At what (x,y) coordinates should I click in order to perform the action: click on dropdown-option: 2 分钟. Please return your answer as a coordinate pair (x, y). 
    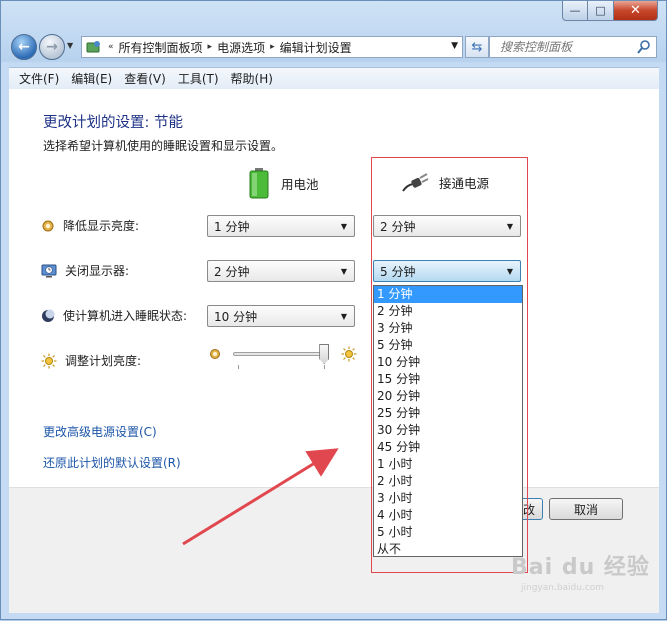
    Looking at the image, I should click on (448, 311).